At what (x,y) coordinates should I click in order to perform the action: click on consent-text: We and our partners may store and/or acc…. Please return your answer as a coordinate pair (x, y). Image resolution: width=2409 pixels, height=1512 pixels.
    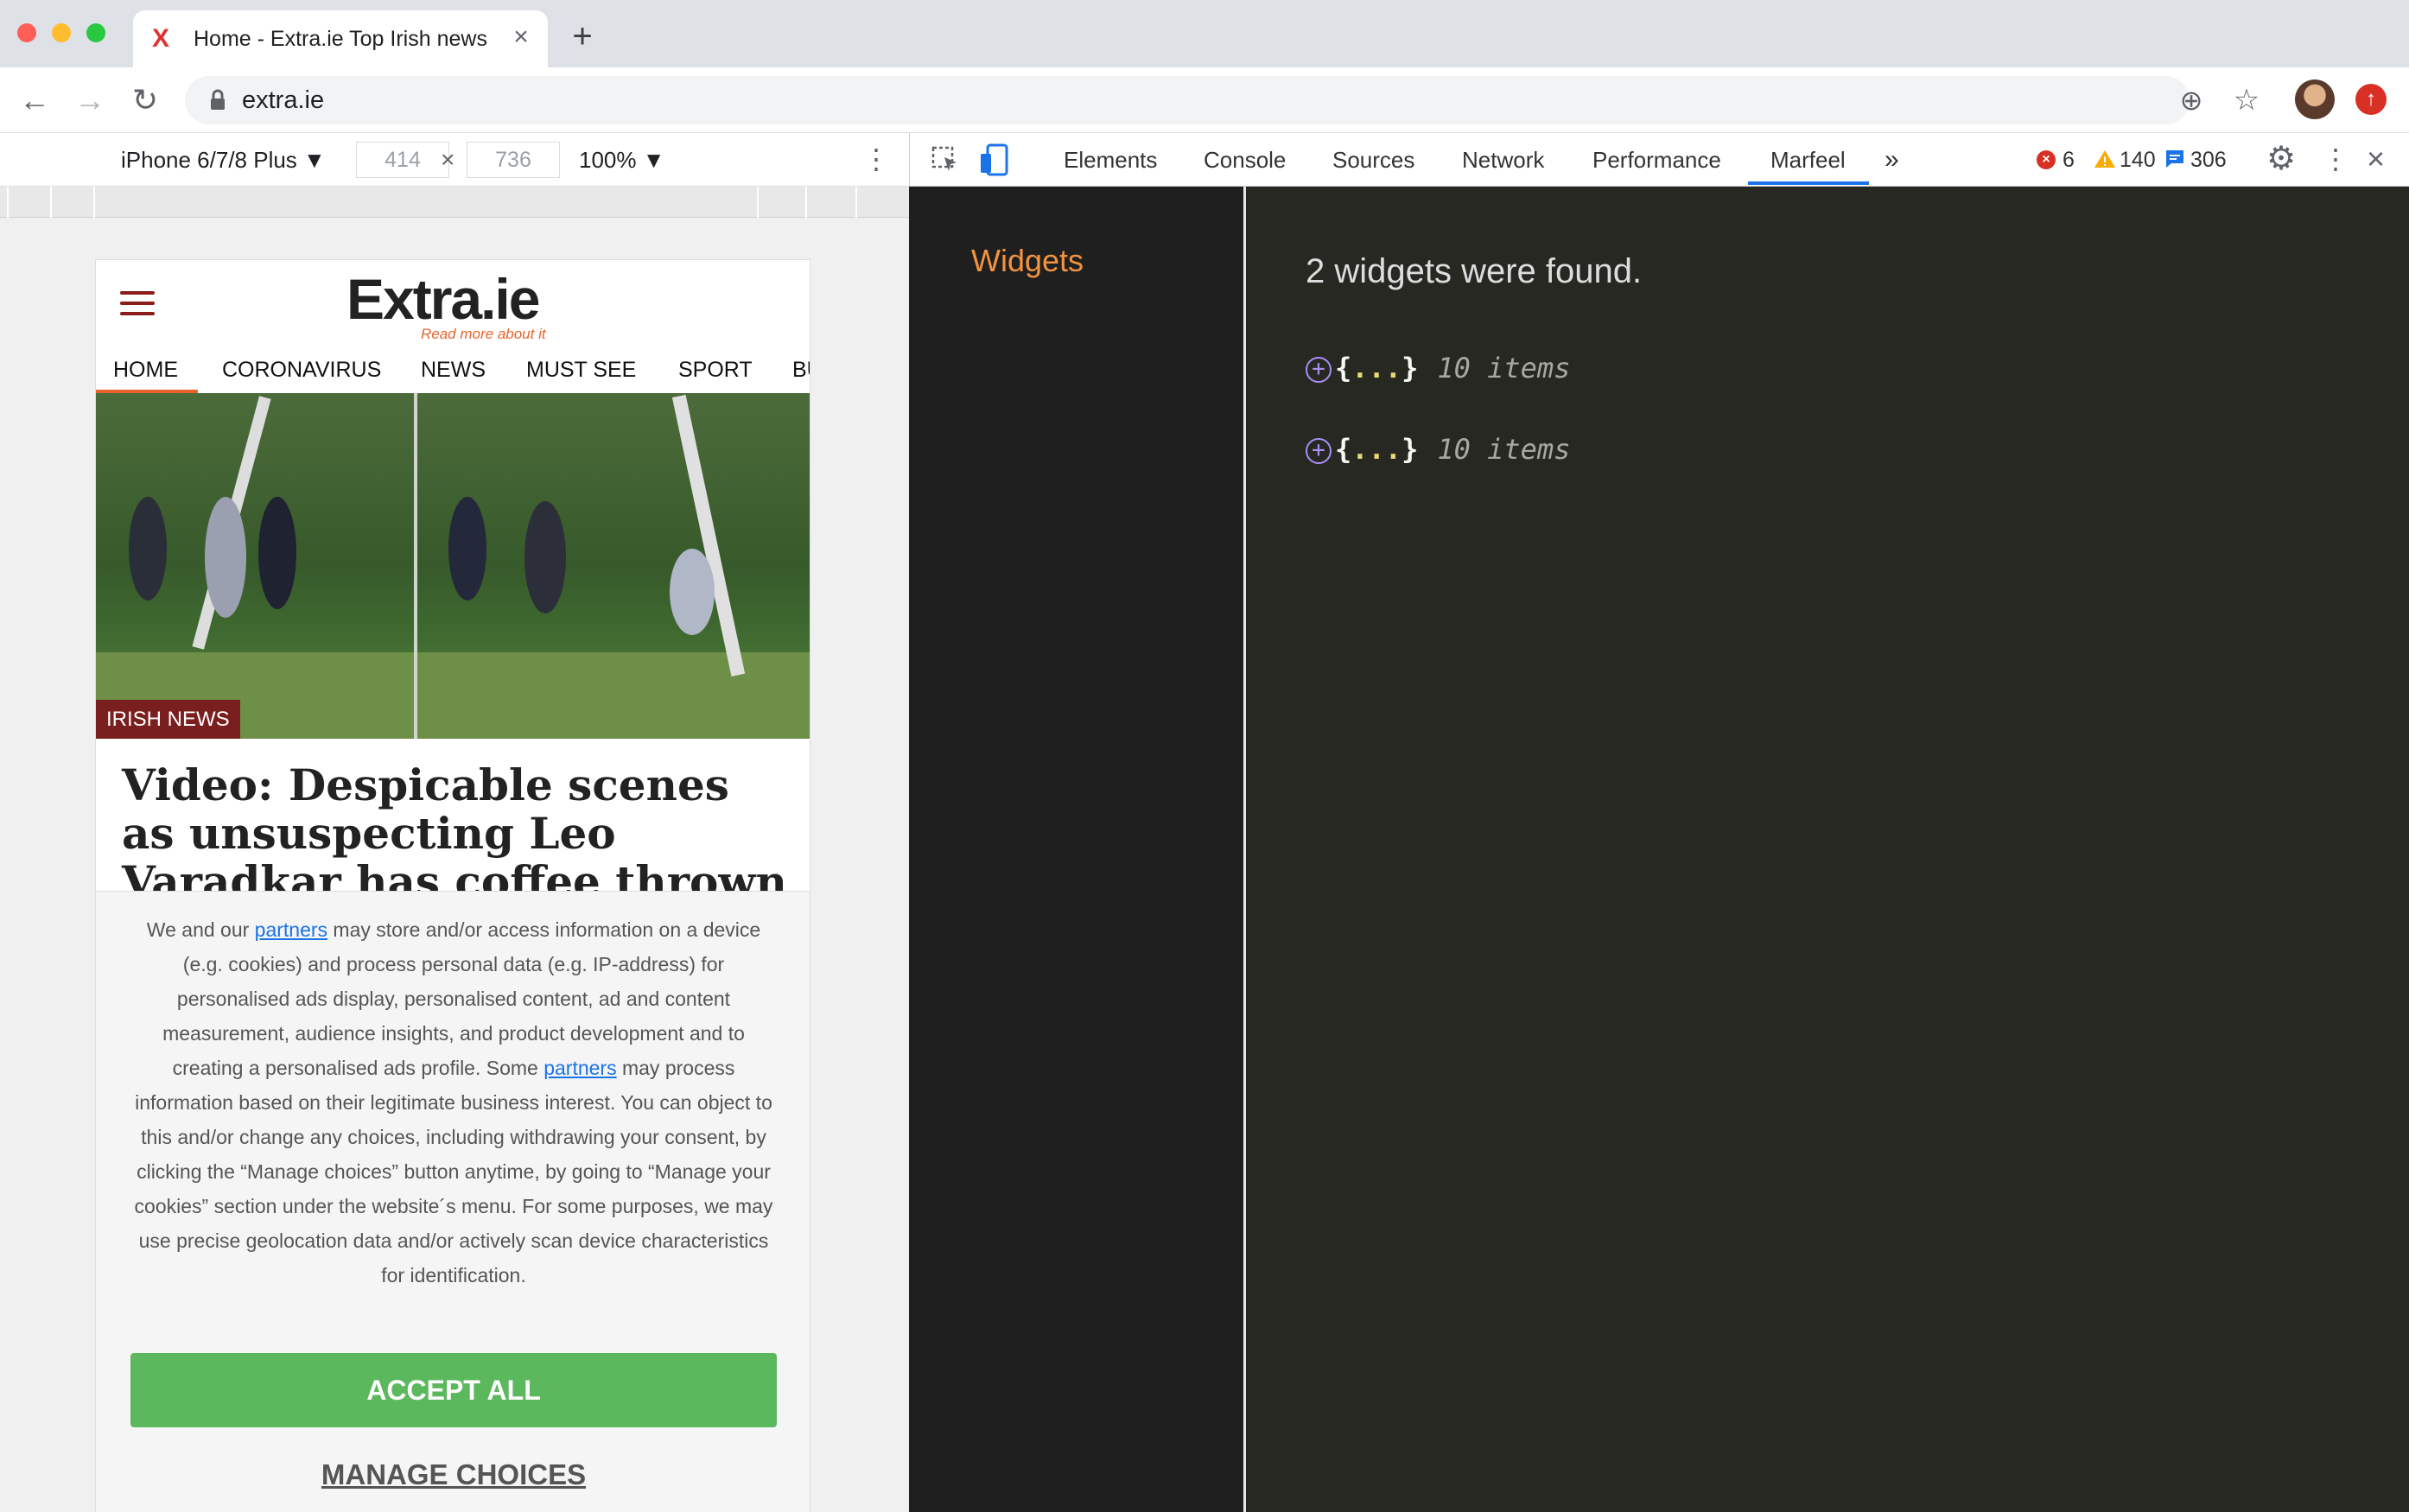
    Looking at the image, I should click on (453, 1102).